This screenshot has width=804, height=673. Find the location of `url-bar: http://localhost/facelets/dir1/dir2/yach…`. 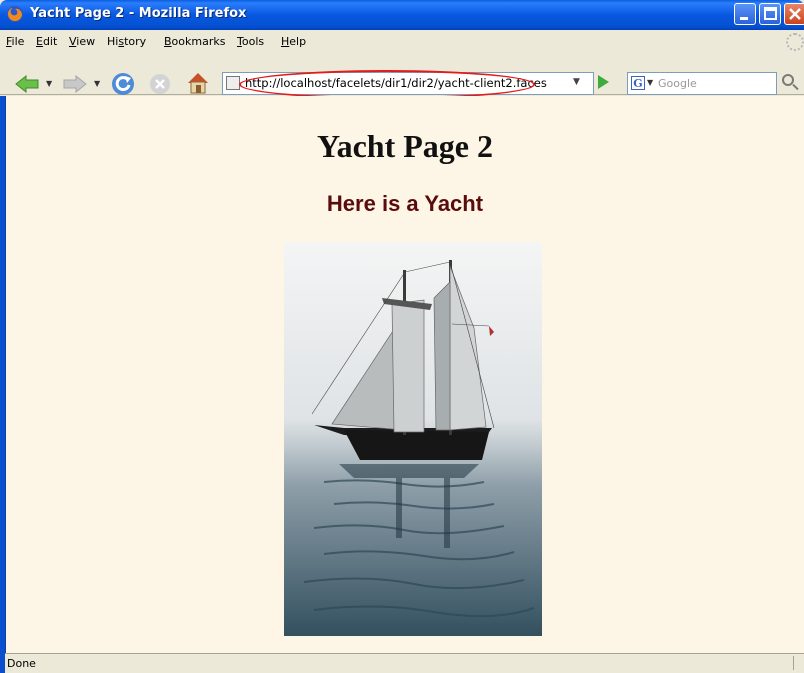

url-bar: http://localhost/facelets/dir1/dir2/yach… is located at coordinates (408, 83).